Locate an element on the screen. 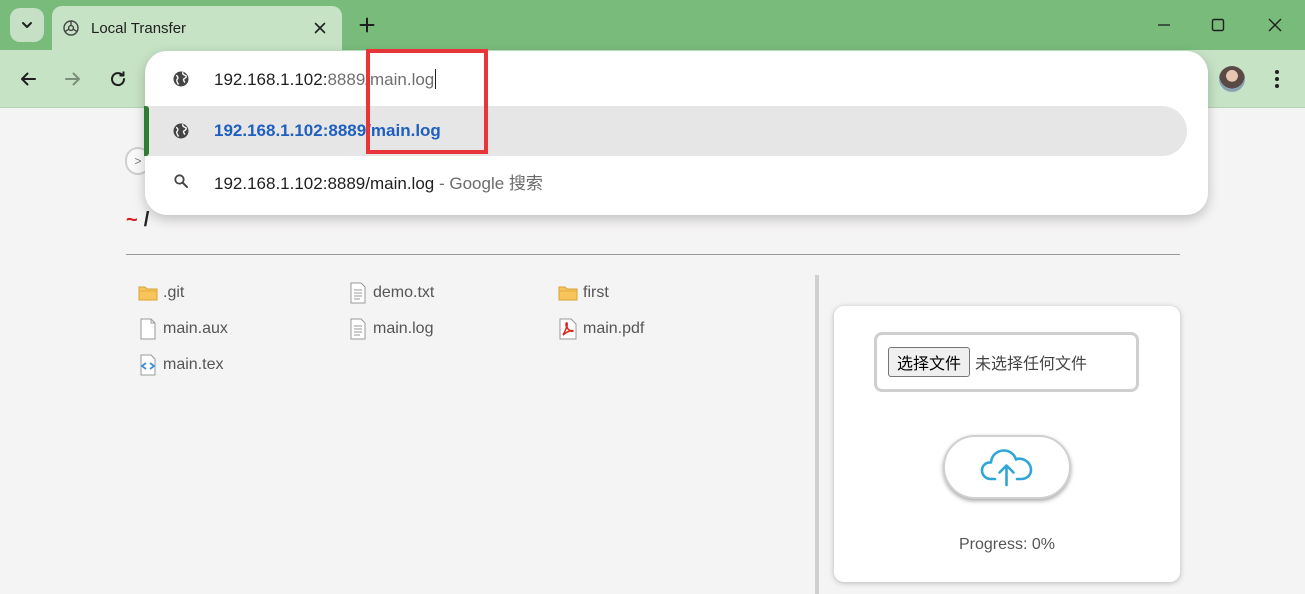  file-item: main.pdf is located at coordinates (600, 329).